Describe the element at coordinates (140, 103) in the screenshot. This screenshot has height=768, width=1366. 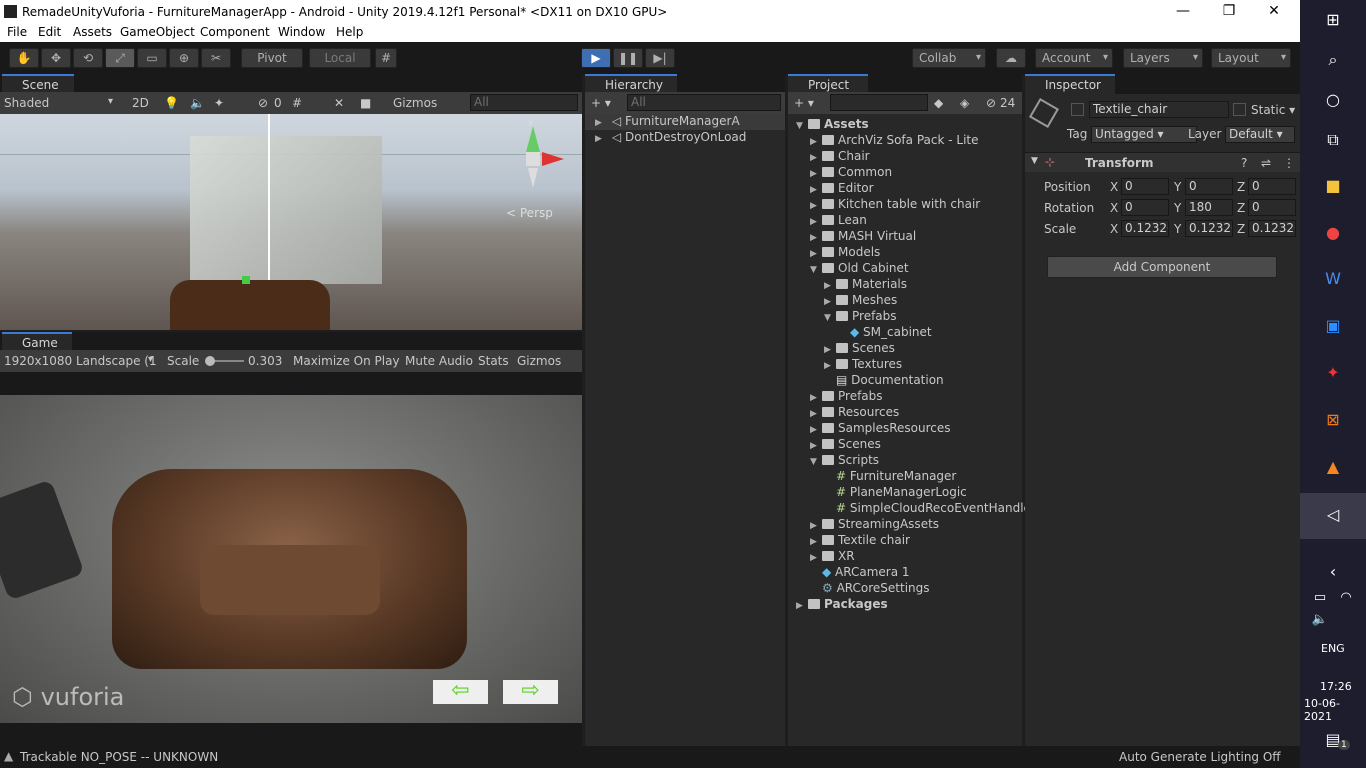
I see `mode-2d-button: 2D` at that location.